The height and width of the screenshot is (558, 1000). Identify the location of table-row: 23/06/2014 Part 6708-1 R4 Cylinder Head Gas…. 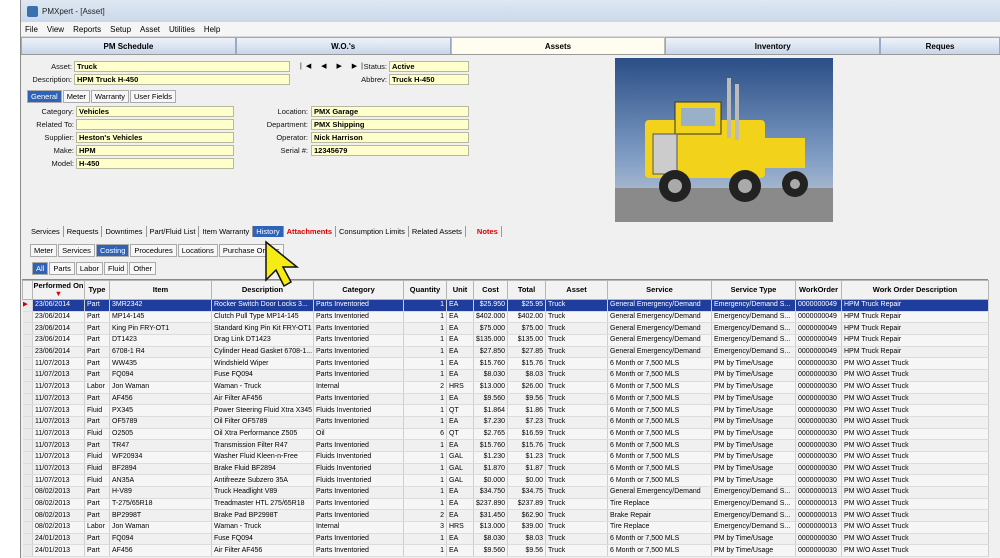
(505, 352).